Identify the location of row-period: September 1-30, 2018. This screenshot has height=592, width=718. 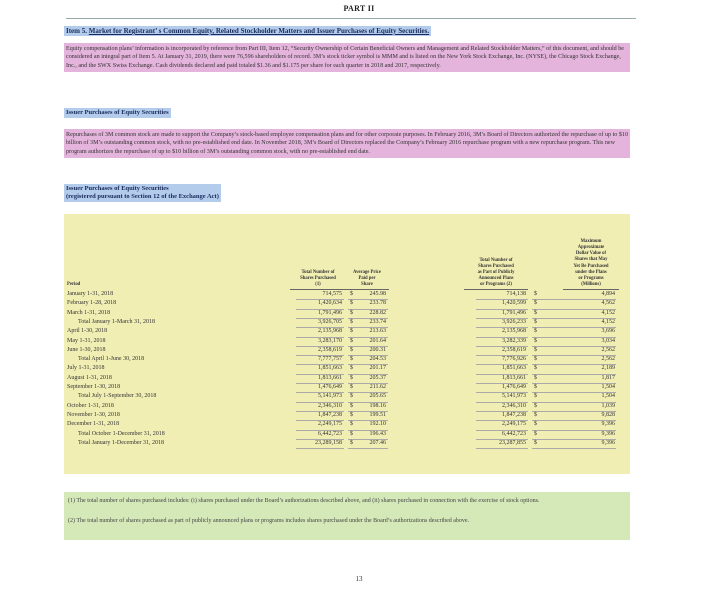
(94, 387).